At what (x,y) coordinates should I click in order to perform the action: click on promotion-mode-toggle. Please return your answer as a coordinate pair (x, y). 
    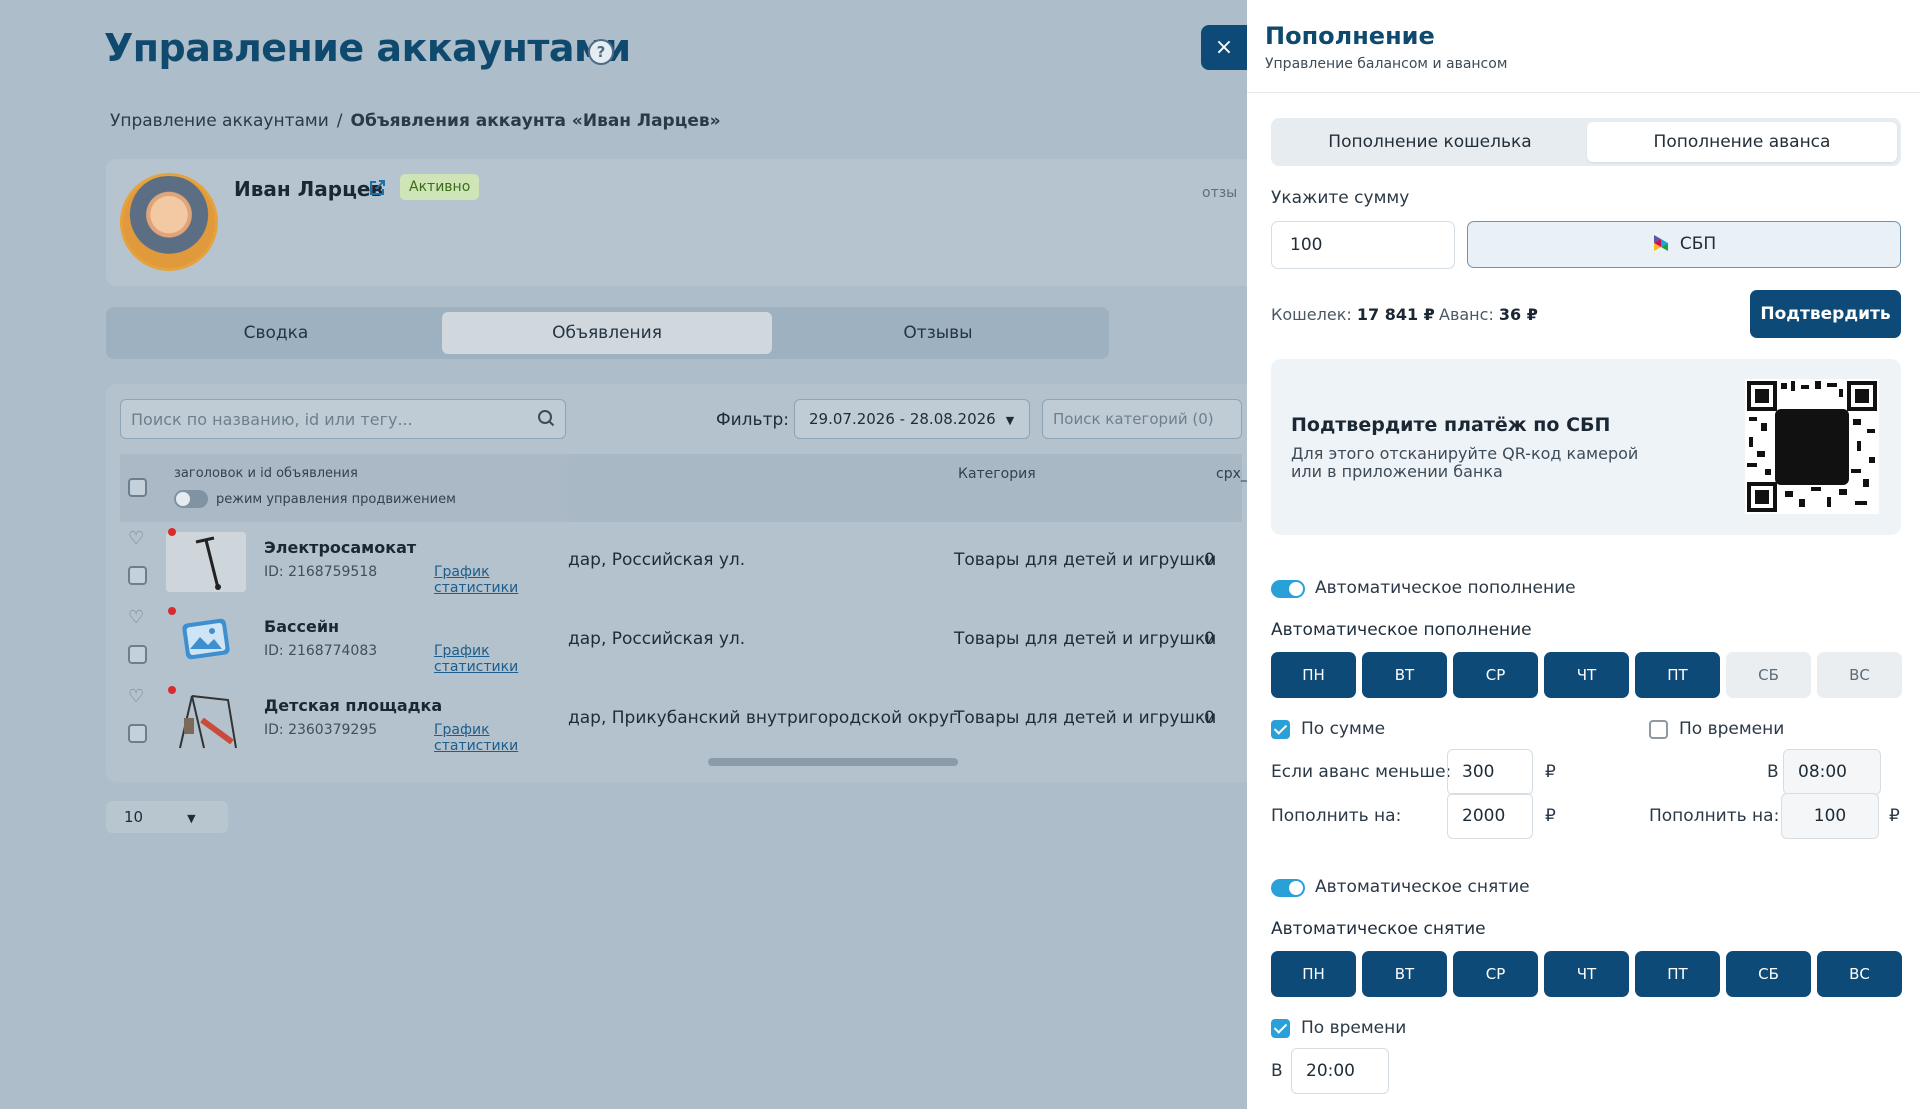
    Looking at the image, I should click on (191, 499).